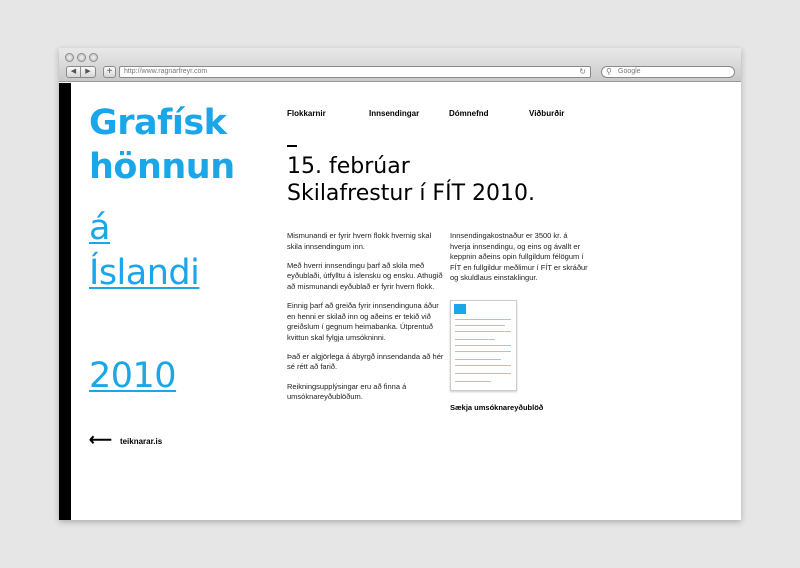 The height and width of the screenshot is (568, 800). I want to click on site-title-link-line4: Íslandi, so click(144, 273).